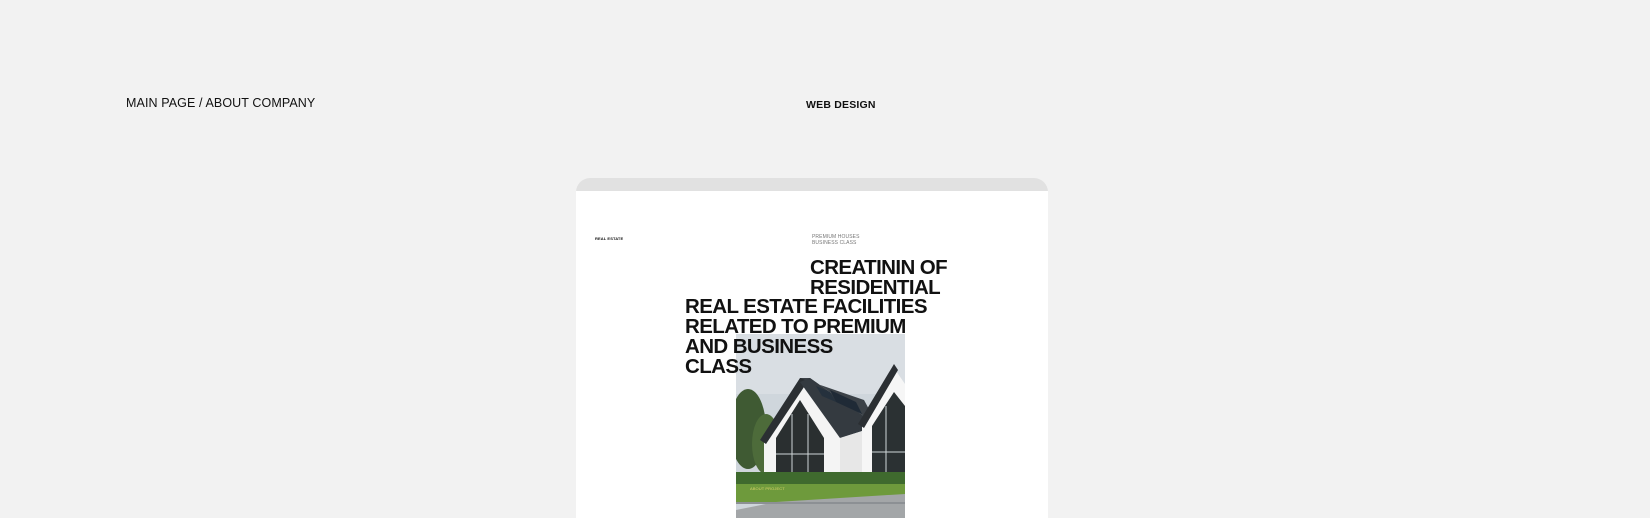 The image size is (1650, 518). I want to click on headline-line: REAL ESTATE FACILITIES, so click(806, 306).